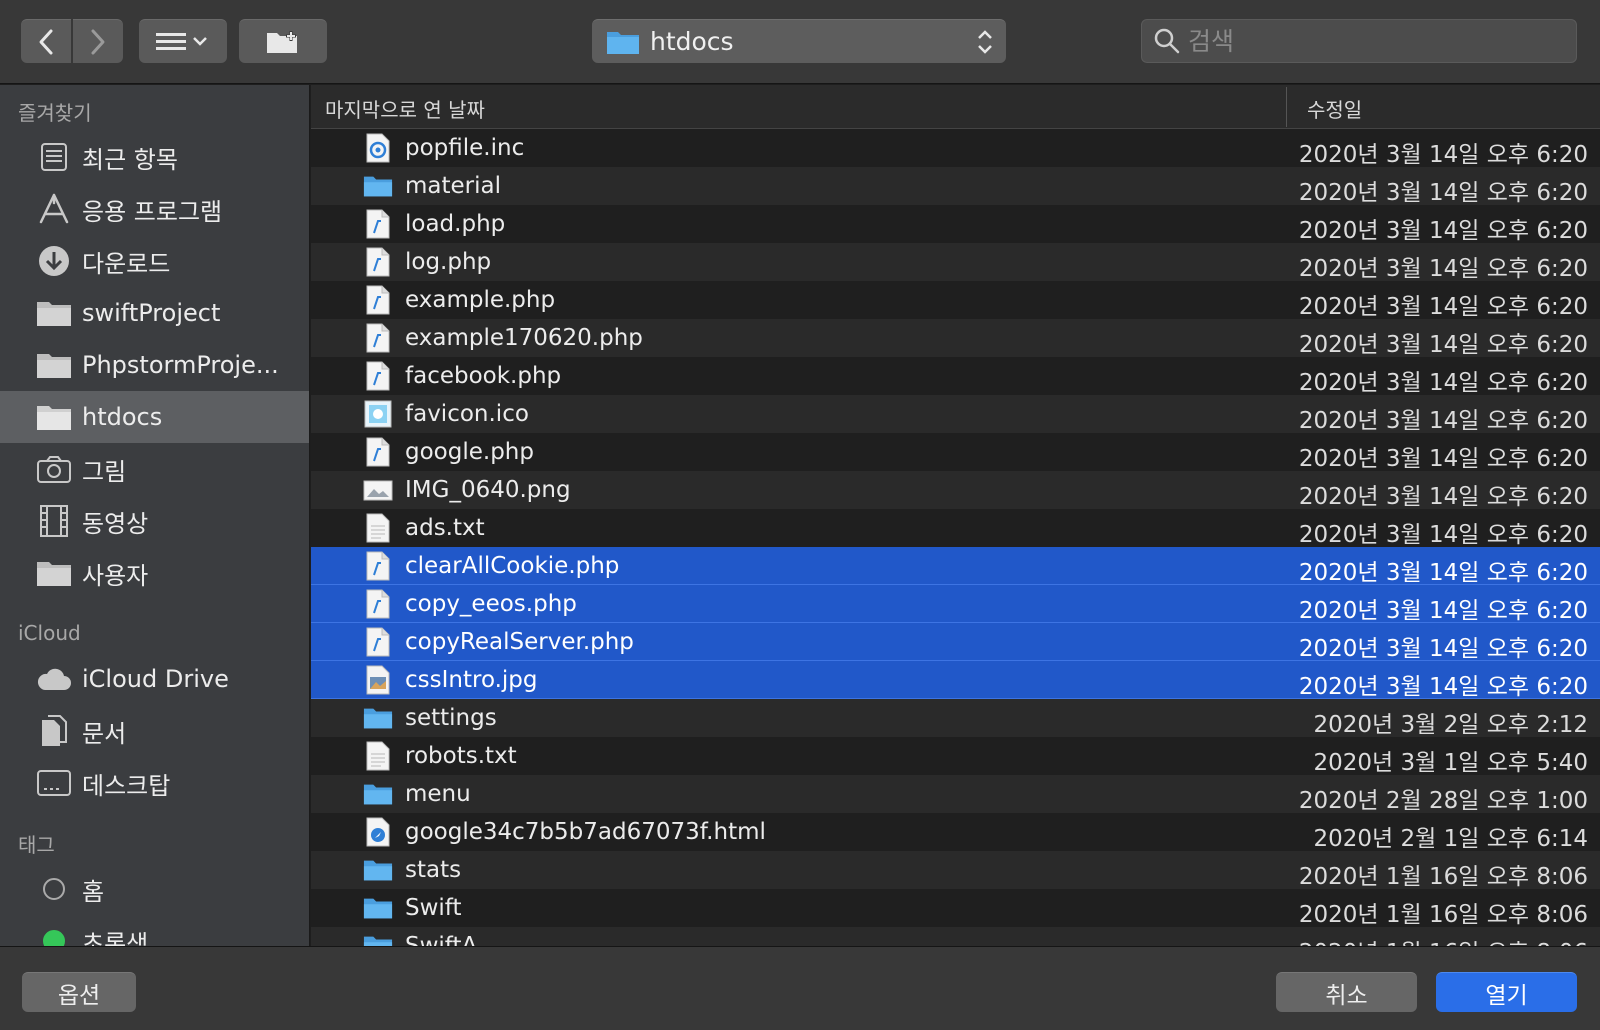 This screenshot has width=1600, height=1030. Describe the element at coordinates (54, 521) in the screenshot. I see `film-icon` at that location.